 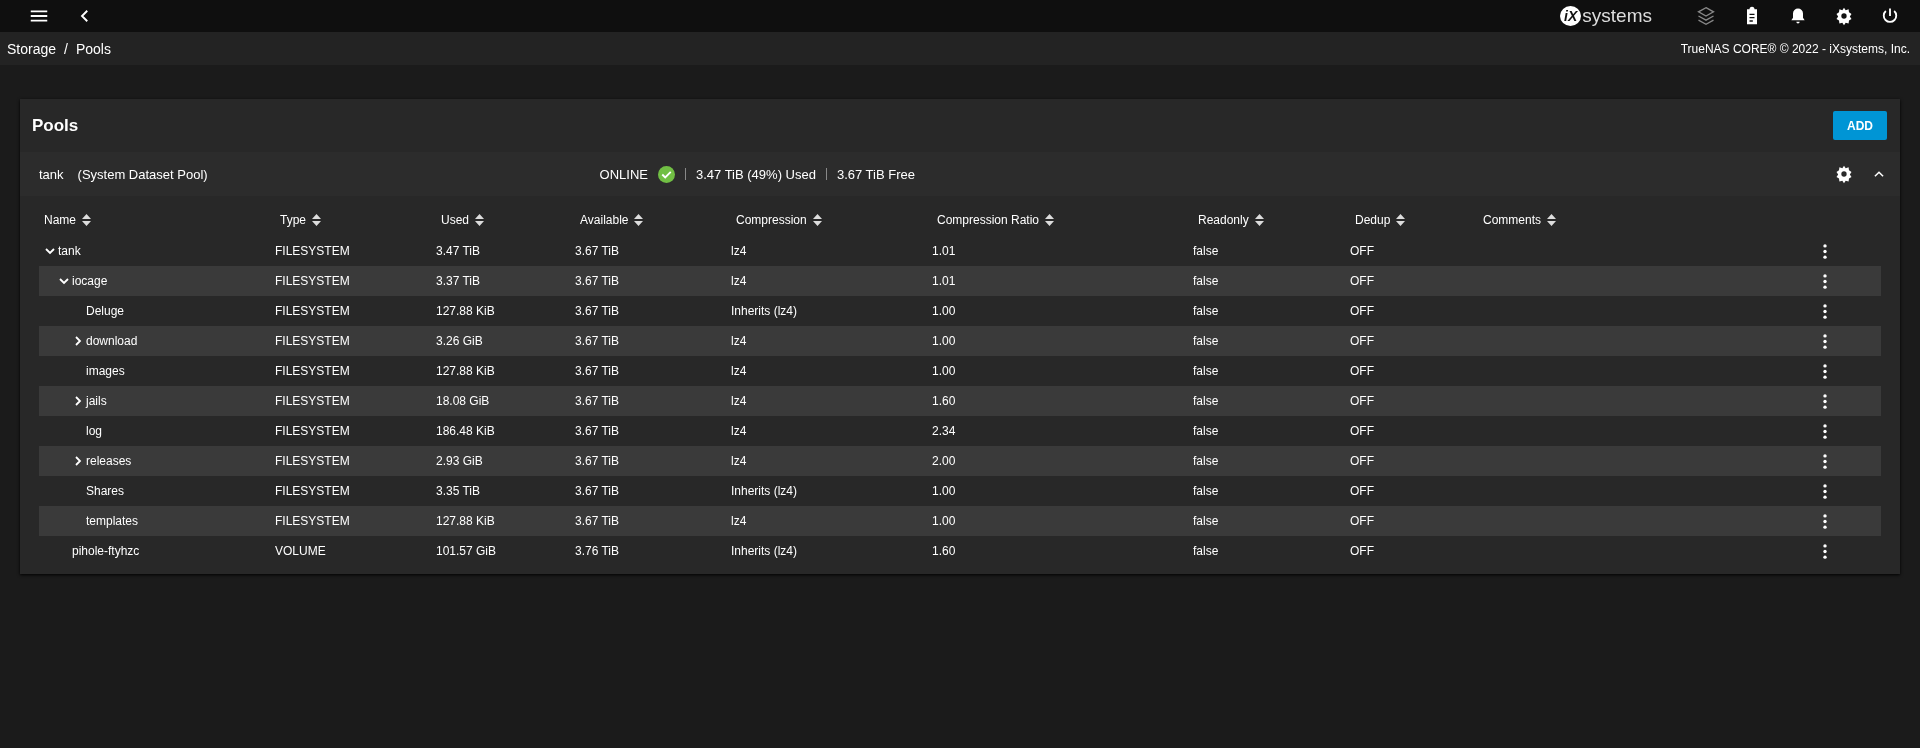 I want to click on column-header: Comments, so click(x=1650, y=220).